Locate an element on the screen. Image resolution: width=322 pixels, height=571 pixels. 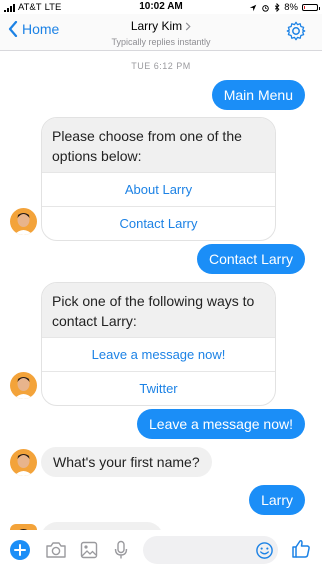
emoji-icon is located at coordinates (264, 550).